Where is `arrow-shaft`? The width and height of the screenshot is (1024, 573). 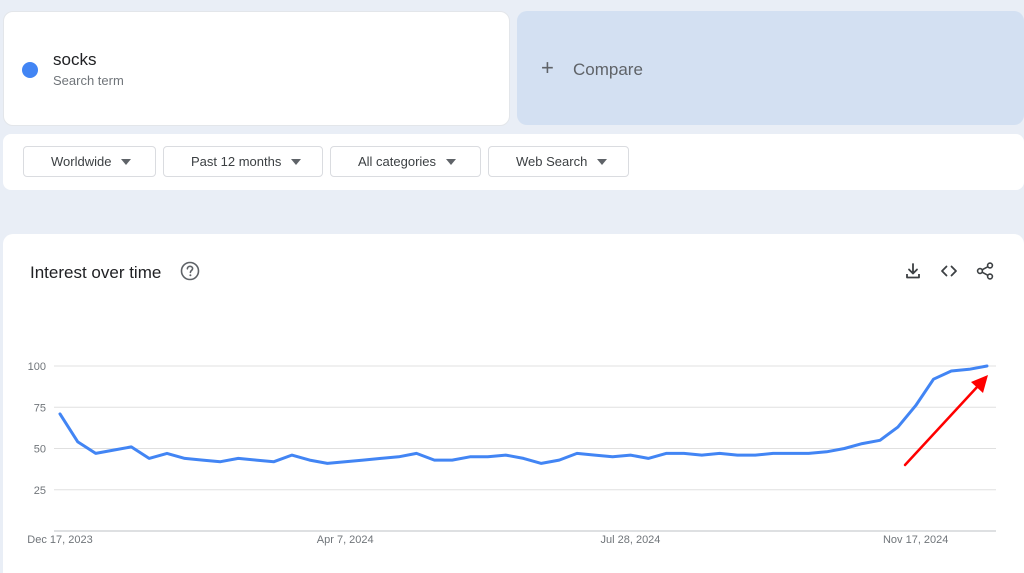
arrow-shaft is located at coordinates (941, 425).